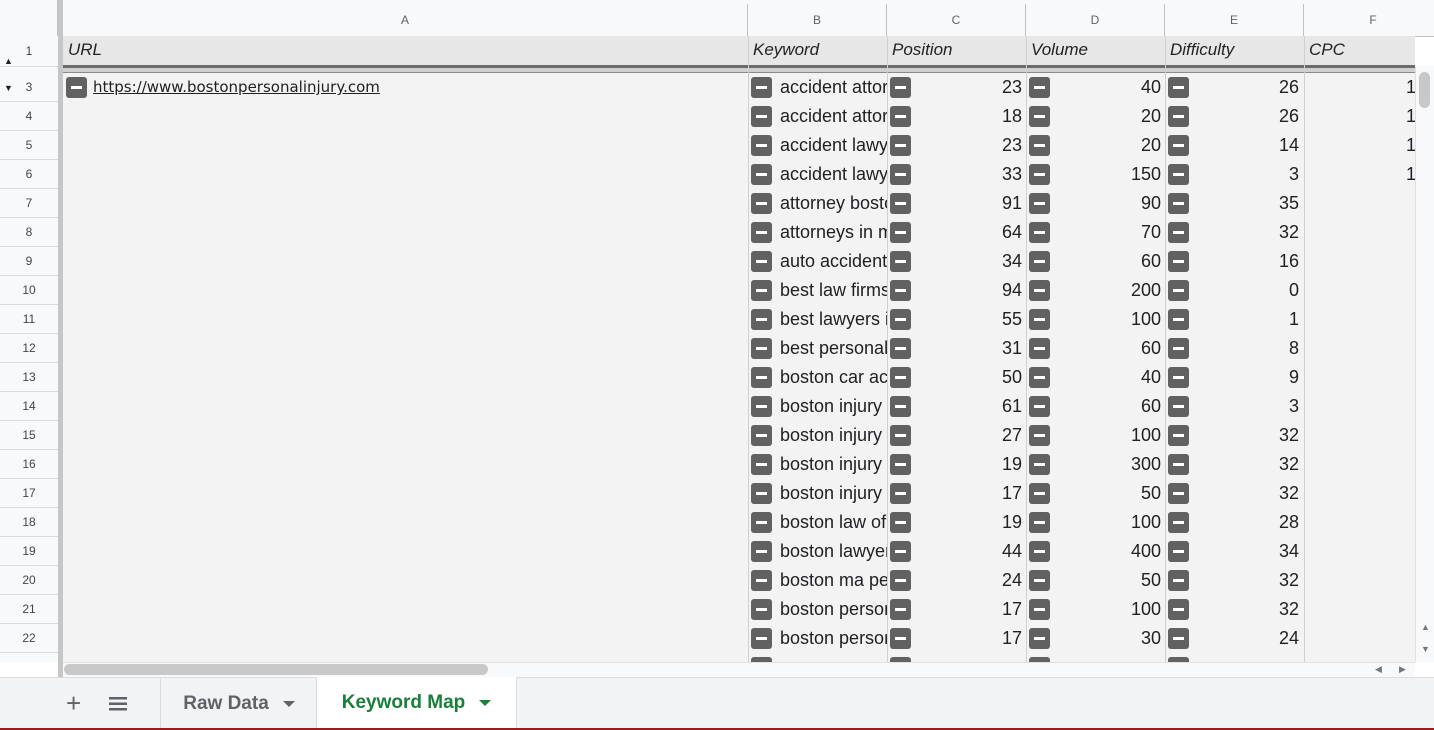 This screenshot has height=730, width=1434. Describe the element at coordinates (1245, 145) in the screenshot. I see `difficulty-cell: 14` at that location.